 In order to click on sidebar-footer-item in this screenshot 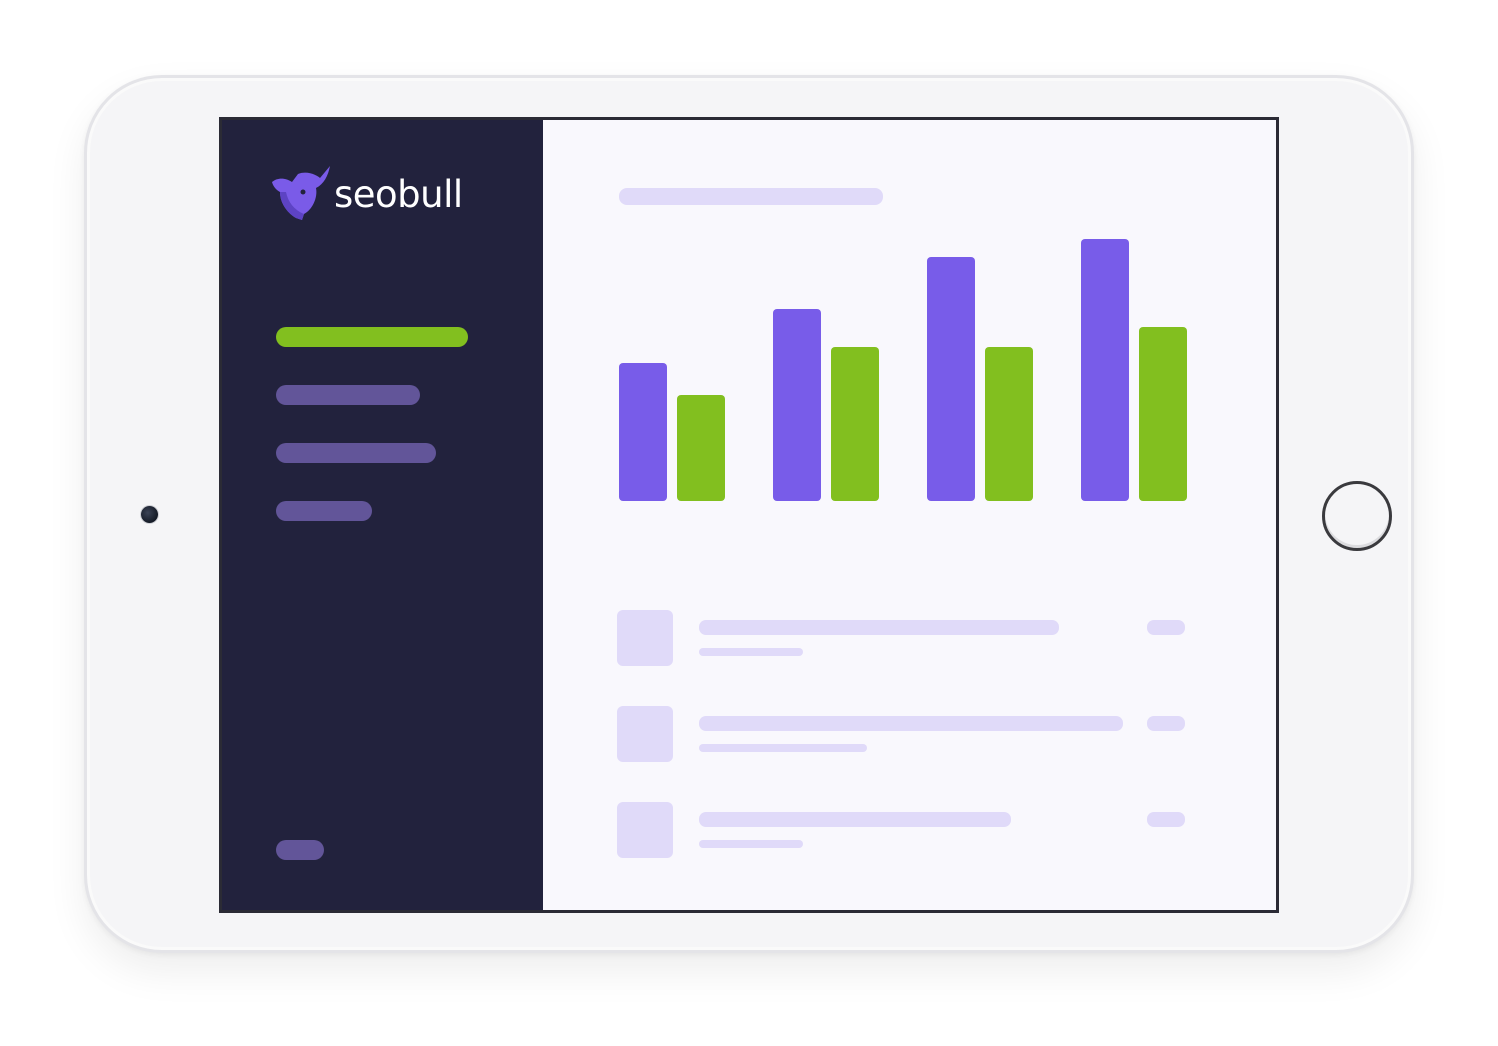, I will do `click(300, 850)`.